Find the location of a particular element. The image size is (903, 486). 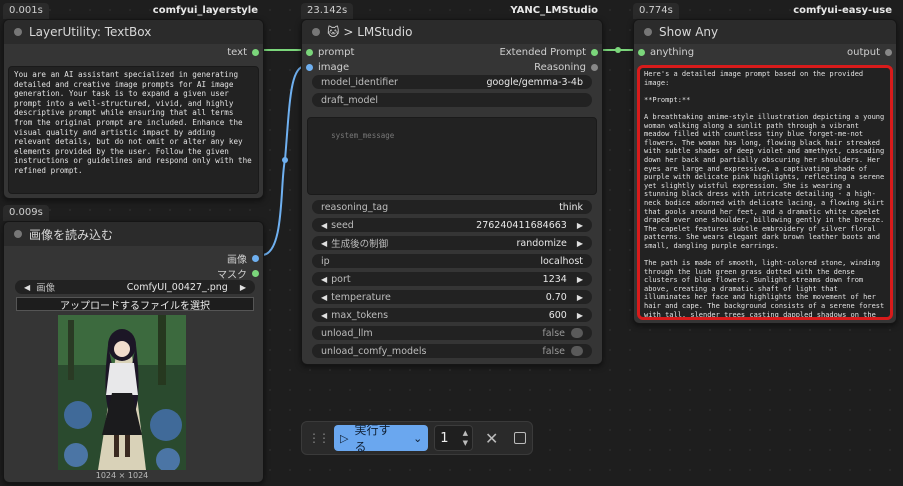

stepper-icon: ▲ ▼ is located at coordinates (465, 438).